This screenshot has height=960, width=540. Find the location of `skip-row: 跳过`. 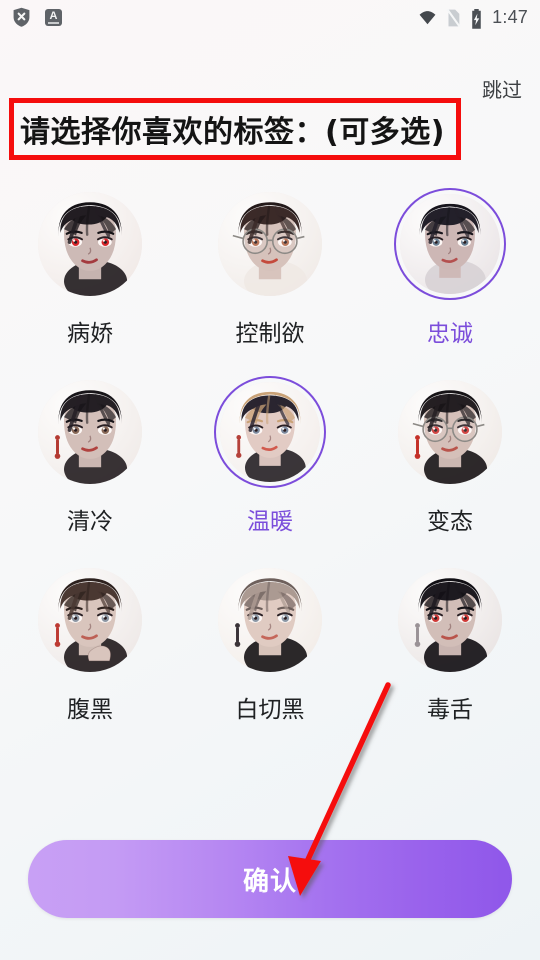

skip-row: 跳过 is located at coordinates (502, 88).